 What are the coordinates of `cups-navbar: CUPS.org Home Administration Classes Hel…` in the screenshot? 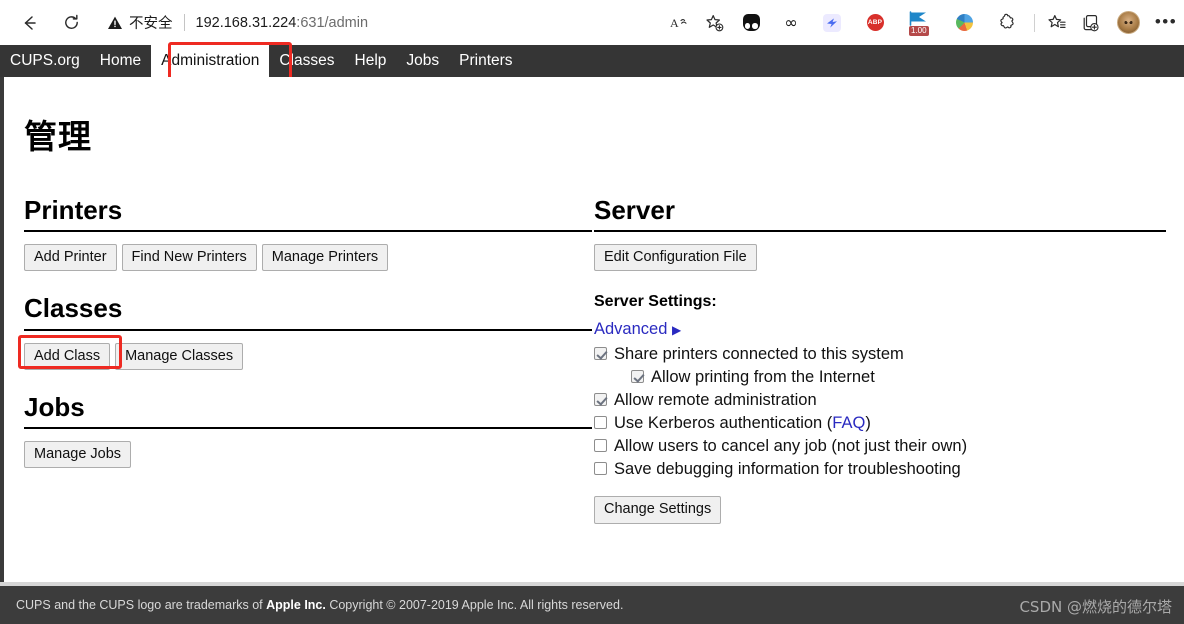 It's located at (592, 61).